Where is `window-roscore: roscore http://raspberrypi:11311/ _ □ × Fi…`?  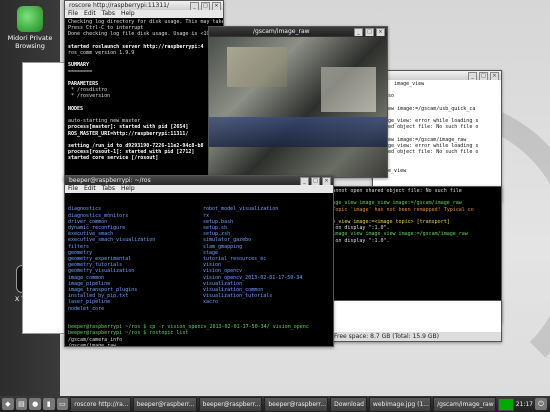
window-roscore: roscore http://raspberrypi:11311/ _ □ × Fi… is located at coordinates (144, 91).